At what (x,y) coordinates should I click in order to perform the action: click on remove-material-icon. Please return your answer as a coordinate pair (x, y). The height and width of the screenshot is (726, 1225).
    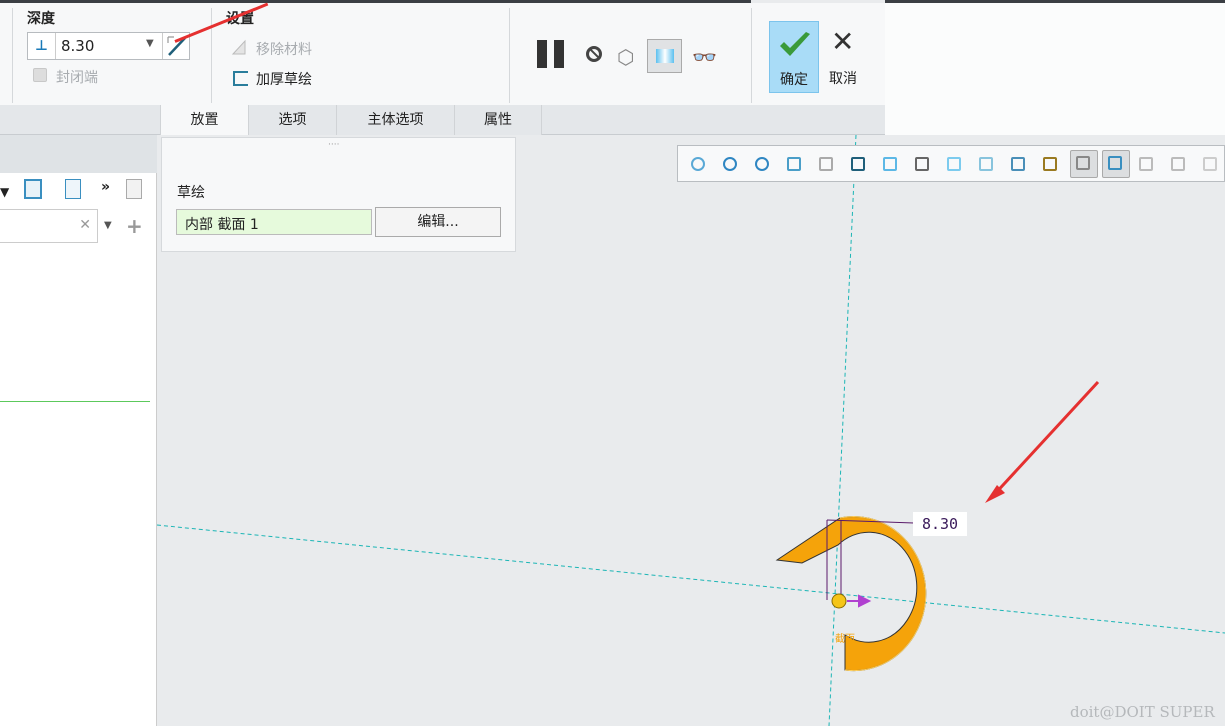
    Looking at the image, I should click on (239, 47).